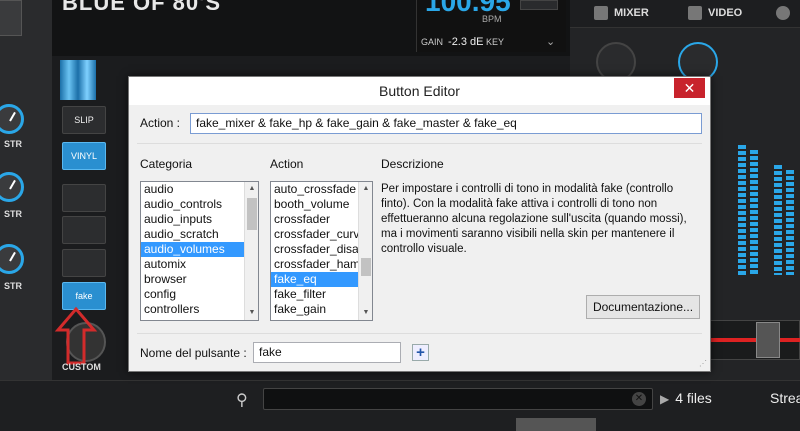 The width and height of the screenshot is (800, 431). I want to click on files-count: ▶ 4 files, so click(686, 398).